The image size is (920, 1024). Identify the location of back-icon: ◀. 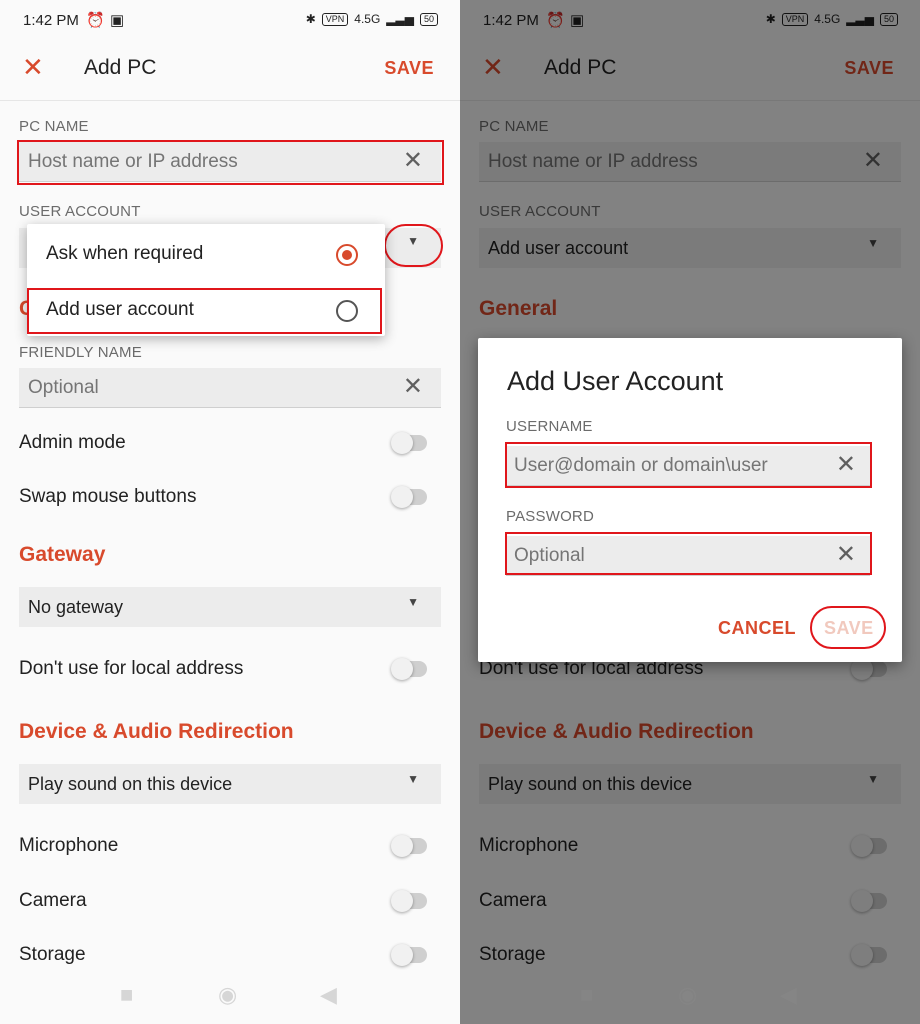
(328, 995).